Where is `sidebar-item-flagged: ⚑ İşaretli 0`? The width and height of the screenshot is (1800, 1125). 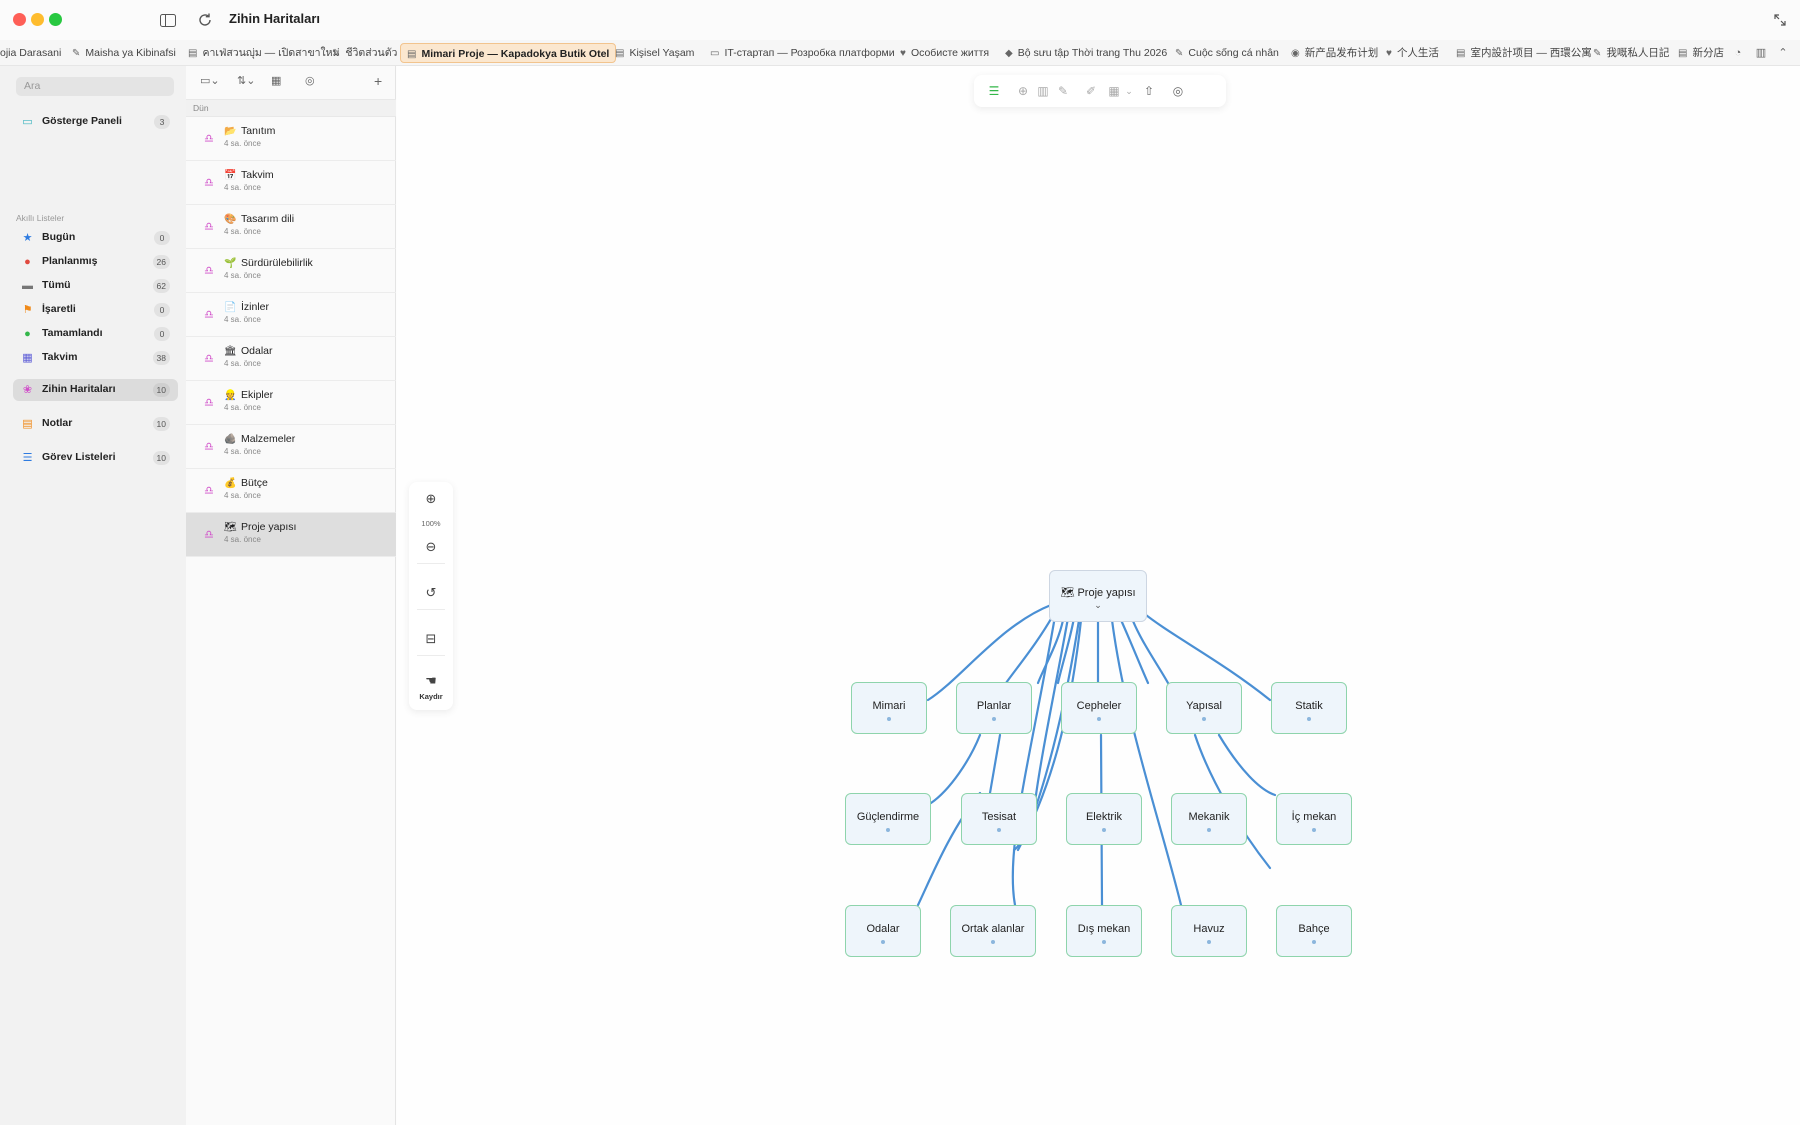 sidebar-item-flagged: ⚑ İşaretli 0 is located at coordinates (95, 310).